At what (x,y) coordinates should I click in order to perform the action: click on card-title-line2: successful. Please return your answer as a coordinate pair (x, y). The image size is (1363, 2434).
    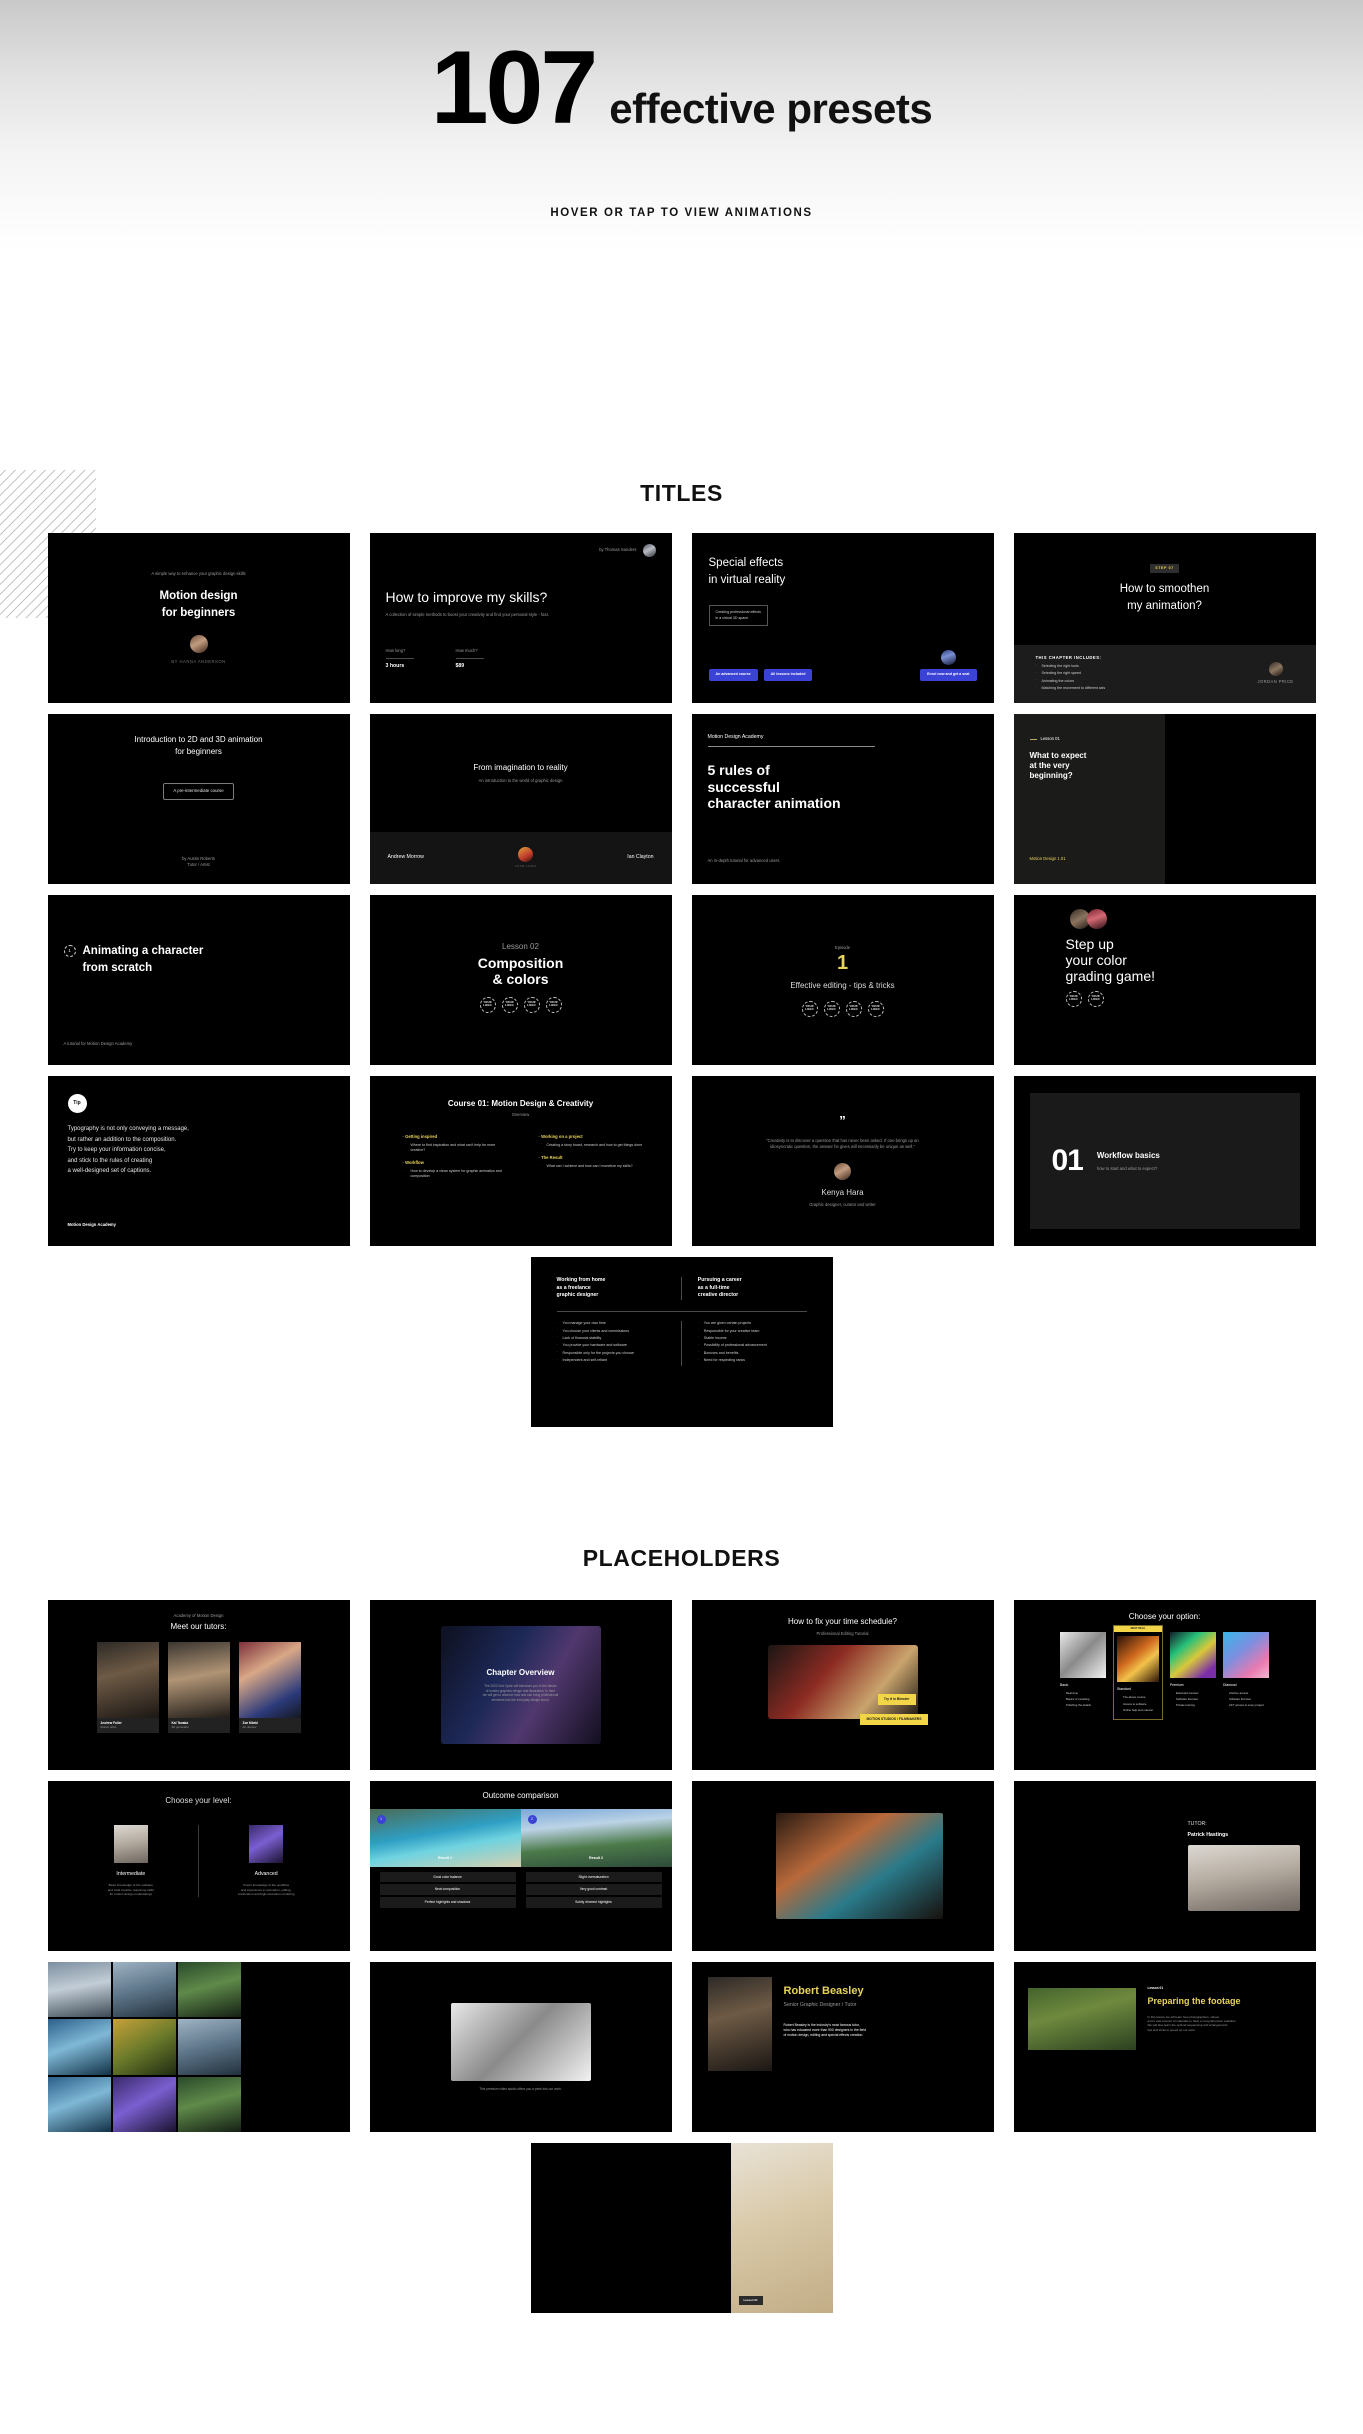
    Looking at the image, I should click on (743, 786).